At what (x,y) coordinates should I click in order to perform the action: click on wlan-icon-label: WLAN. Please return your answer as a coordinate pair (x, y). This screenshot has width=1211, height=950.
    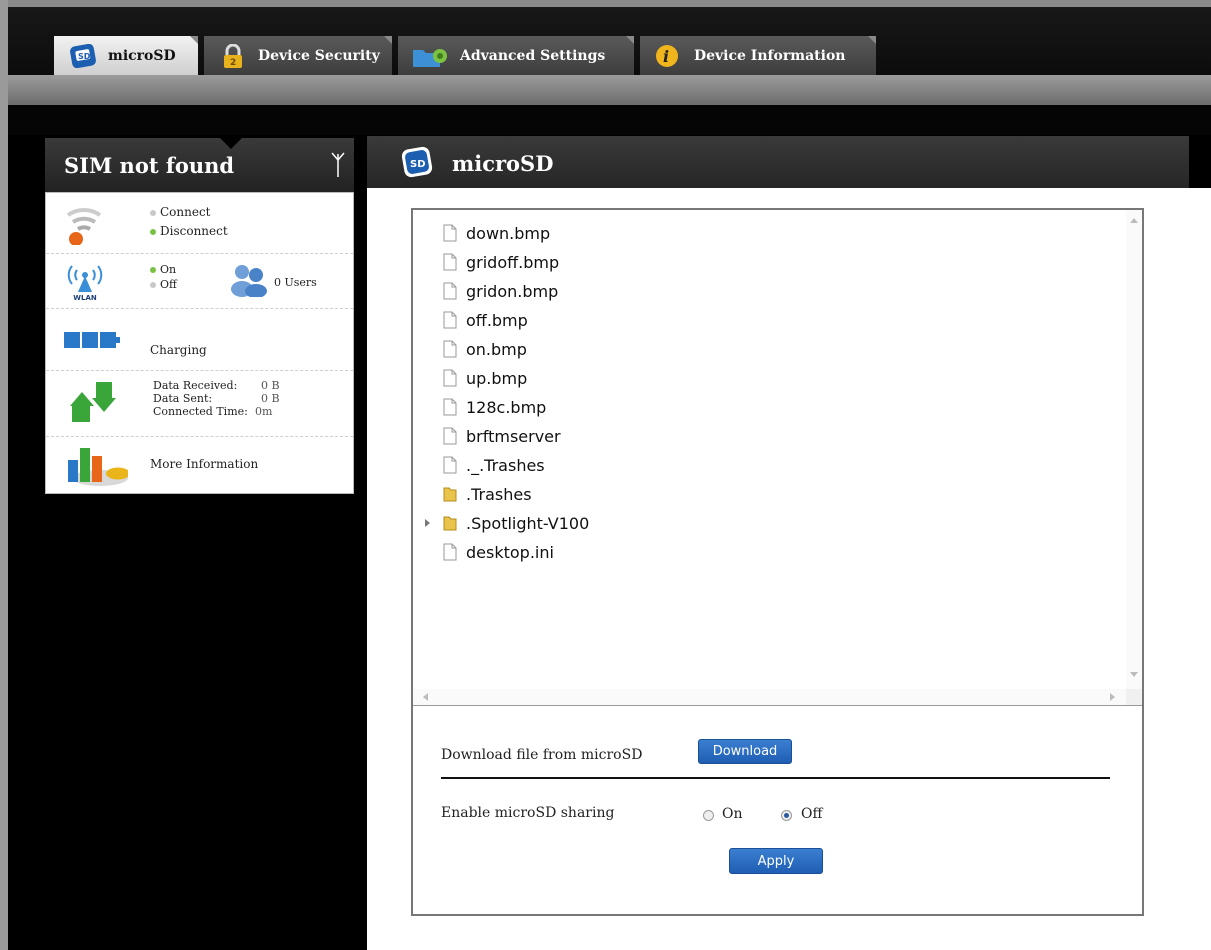
    Looking at the image, I should click on (85, 298).